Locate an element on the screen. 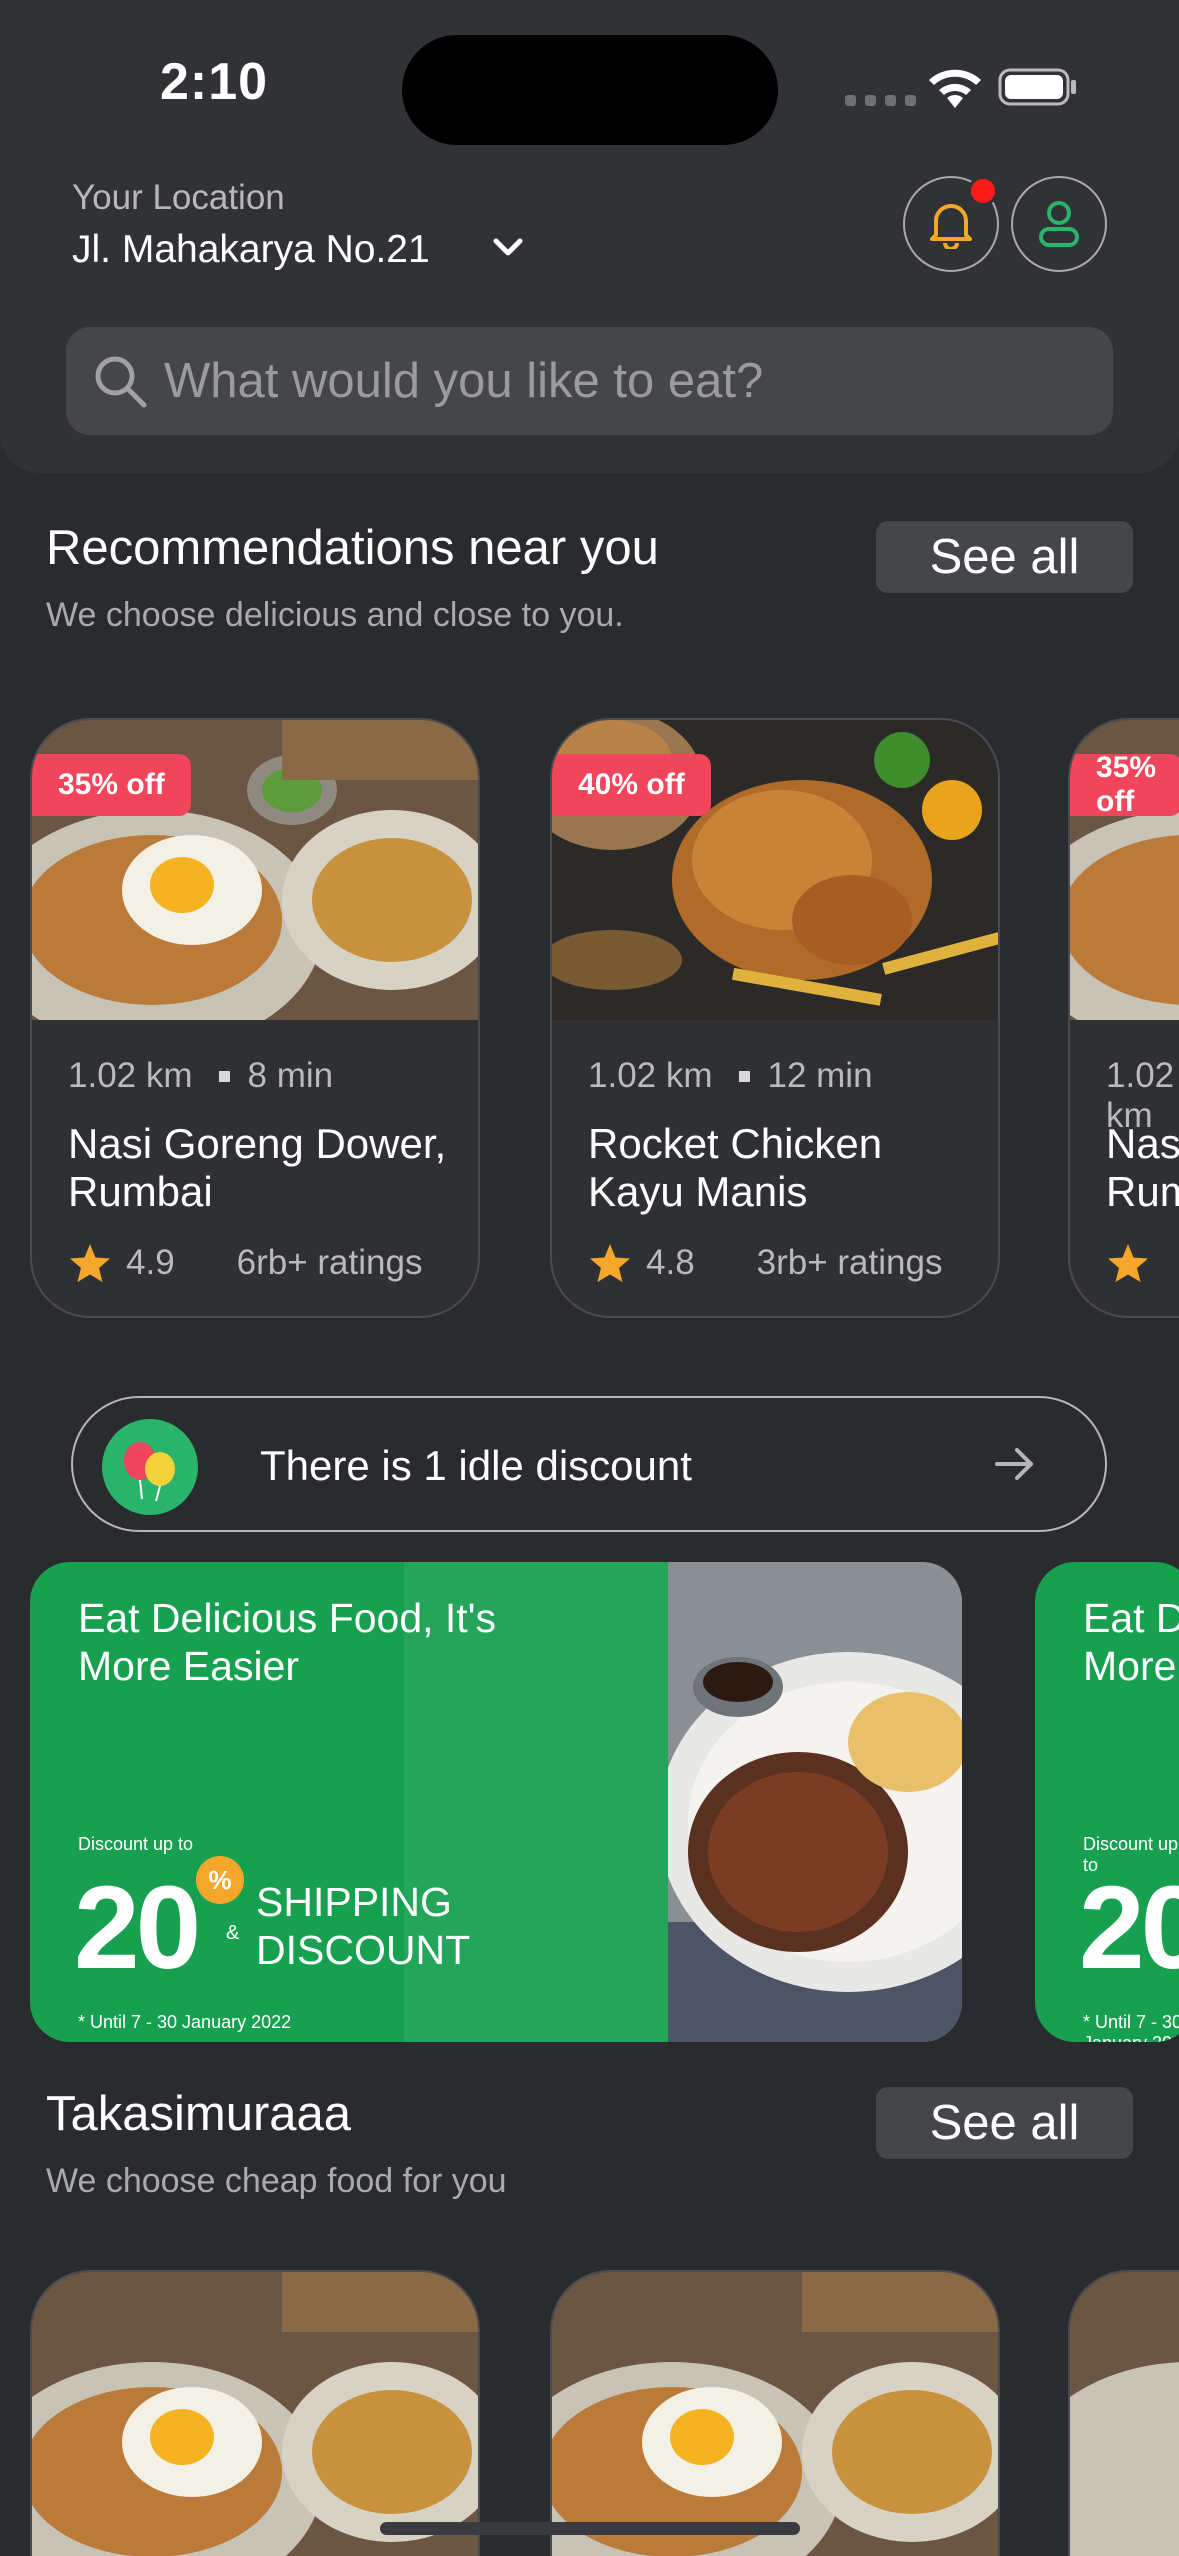 The image size is (1179, 2556). dynamic-island is located at coordinates (590, 90).